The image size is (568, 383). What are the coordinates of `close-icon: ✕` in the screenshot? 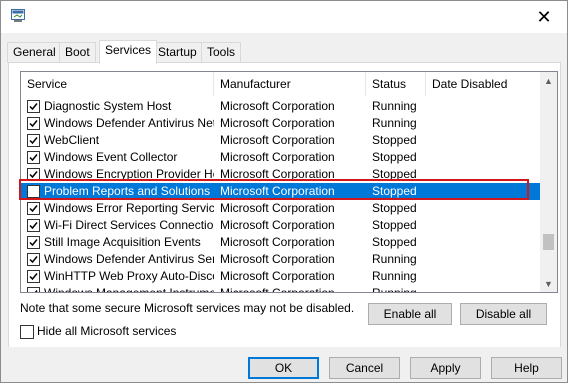 It's located at (544, 16).